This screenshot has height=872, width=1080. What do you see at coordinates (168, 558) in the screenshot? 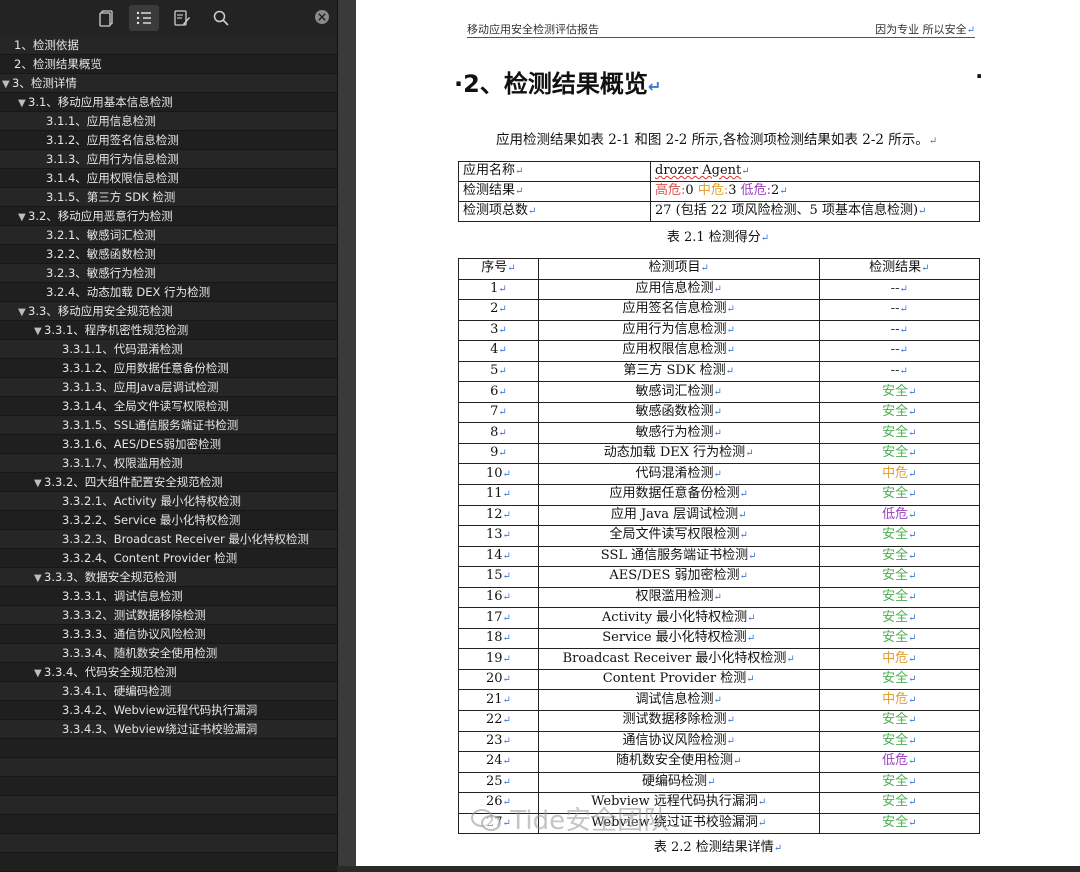
I see `outline-item: 3.3.2.4、Content Provider 检测` at bounding box center [168, 558].